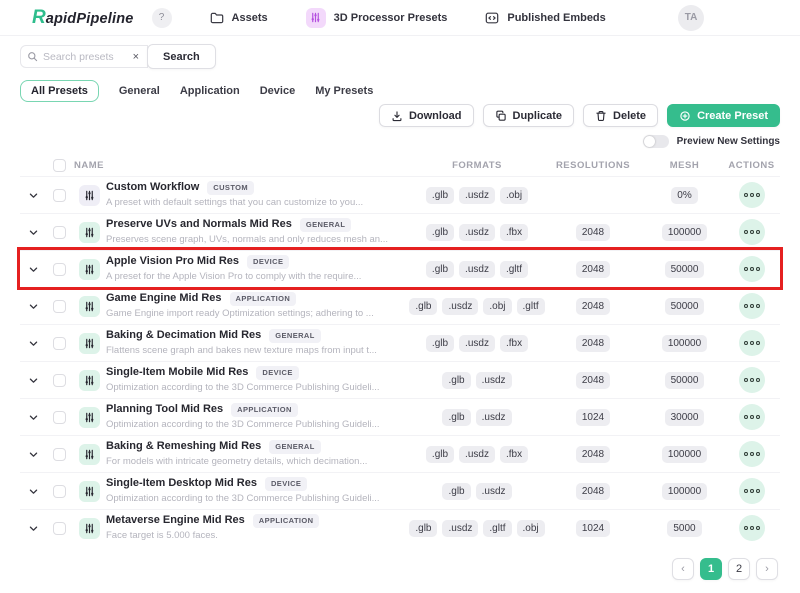 The image size is (800, 593). Describe the element at coordinates (181, 484) in the screenshot. I see `preset-name: Single-Item Desktop Mid Res` at that location.